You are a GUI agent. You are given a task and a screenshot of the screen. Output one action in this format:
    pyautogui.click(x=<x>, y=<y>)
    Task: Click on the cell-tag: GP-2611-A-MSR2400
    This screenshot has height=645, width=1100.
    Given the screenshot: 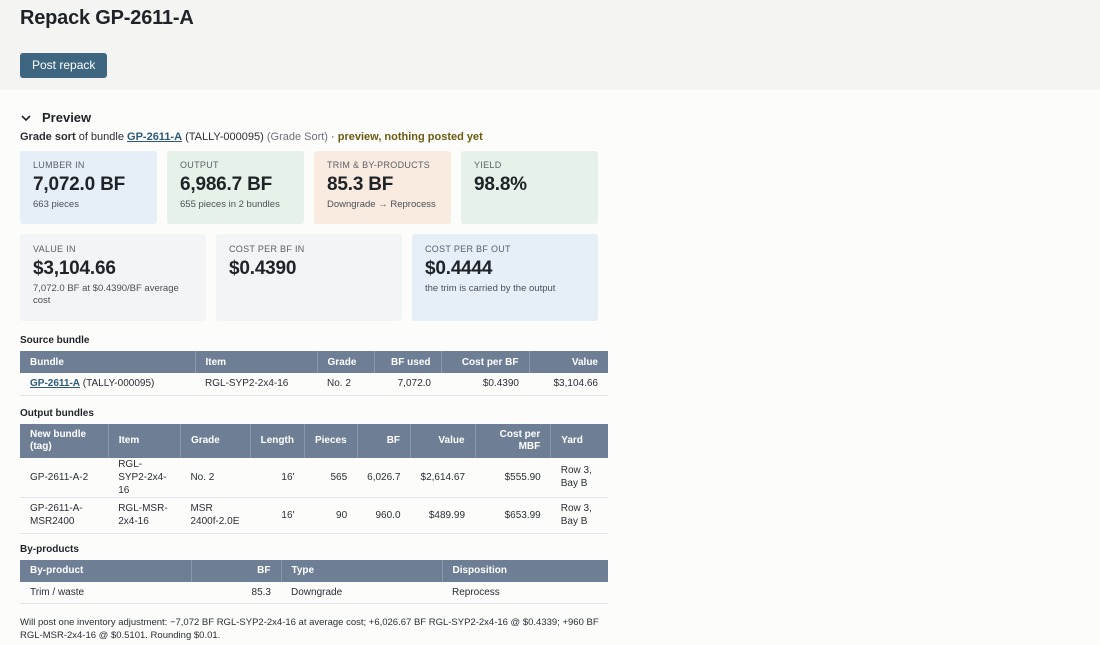 What is the action you would take?
    pyautogui.click(x=64, y=515)
    